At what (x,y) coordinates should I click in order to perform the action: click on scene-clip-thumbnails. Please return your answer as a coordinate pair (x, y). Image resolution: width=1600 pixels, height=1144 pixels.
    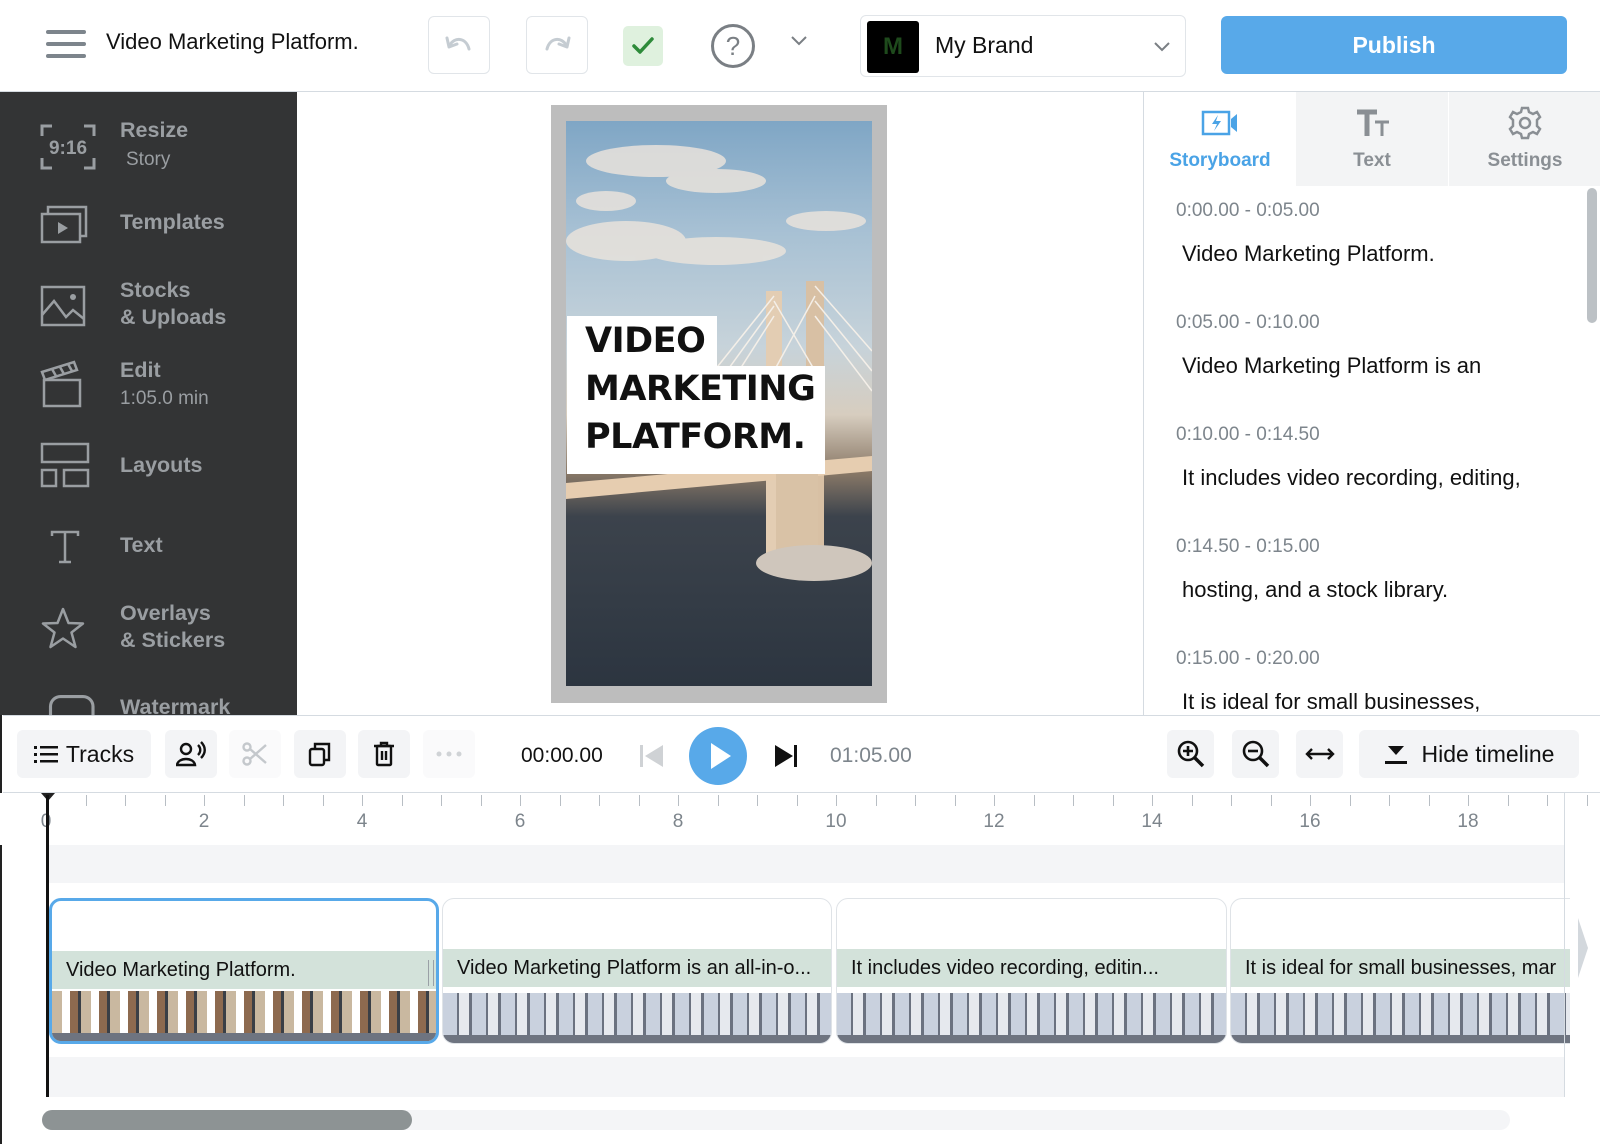
    Looking at the image, I should click on (1031, 1018).